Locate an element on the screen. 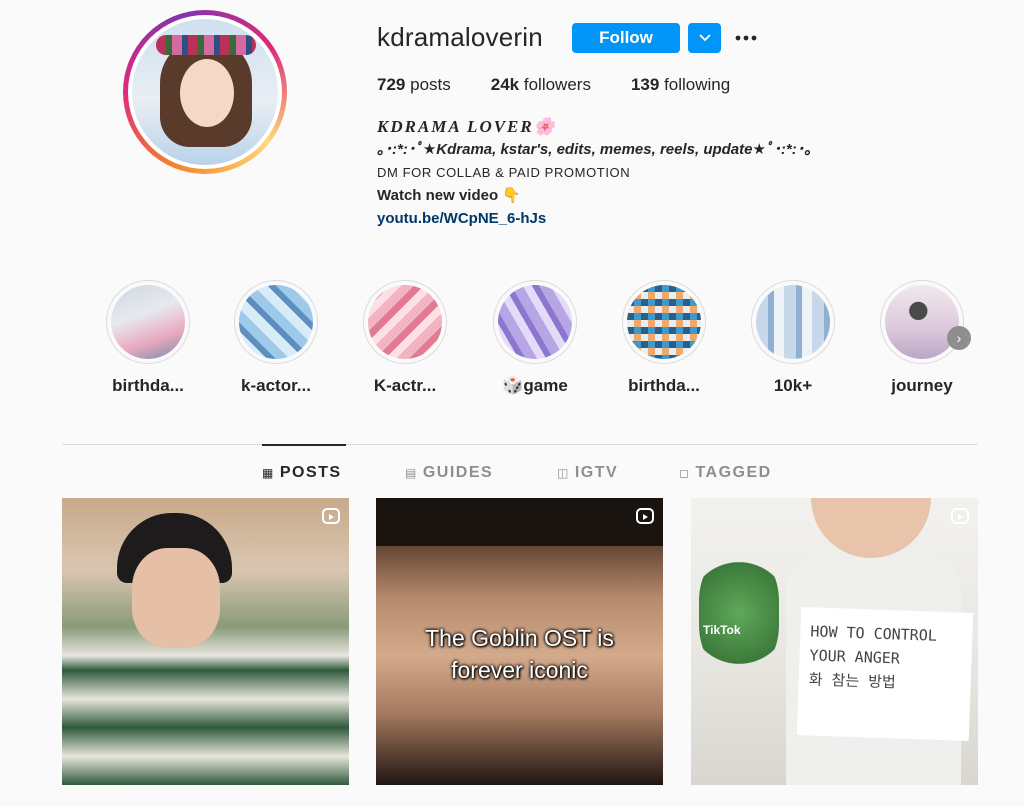  bio-link: youtu.be/WCpNE_6-hJs is located at coordinates (461, 218).